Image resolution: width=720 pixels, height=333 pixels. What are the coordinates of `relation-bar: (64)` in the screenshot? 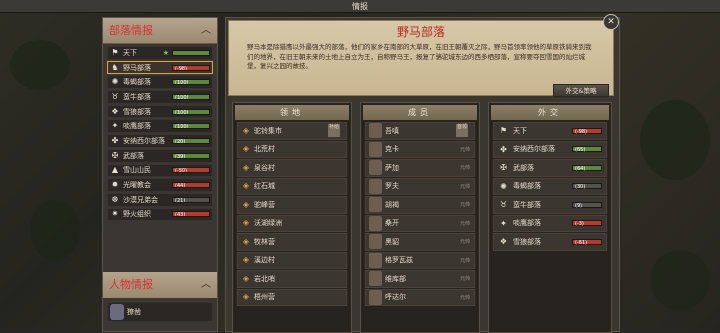 It's located at (587, 168).